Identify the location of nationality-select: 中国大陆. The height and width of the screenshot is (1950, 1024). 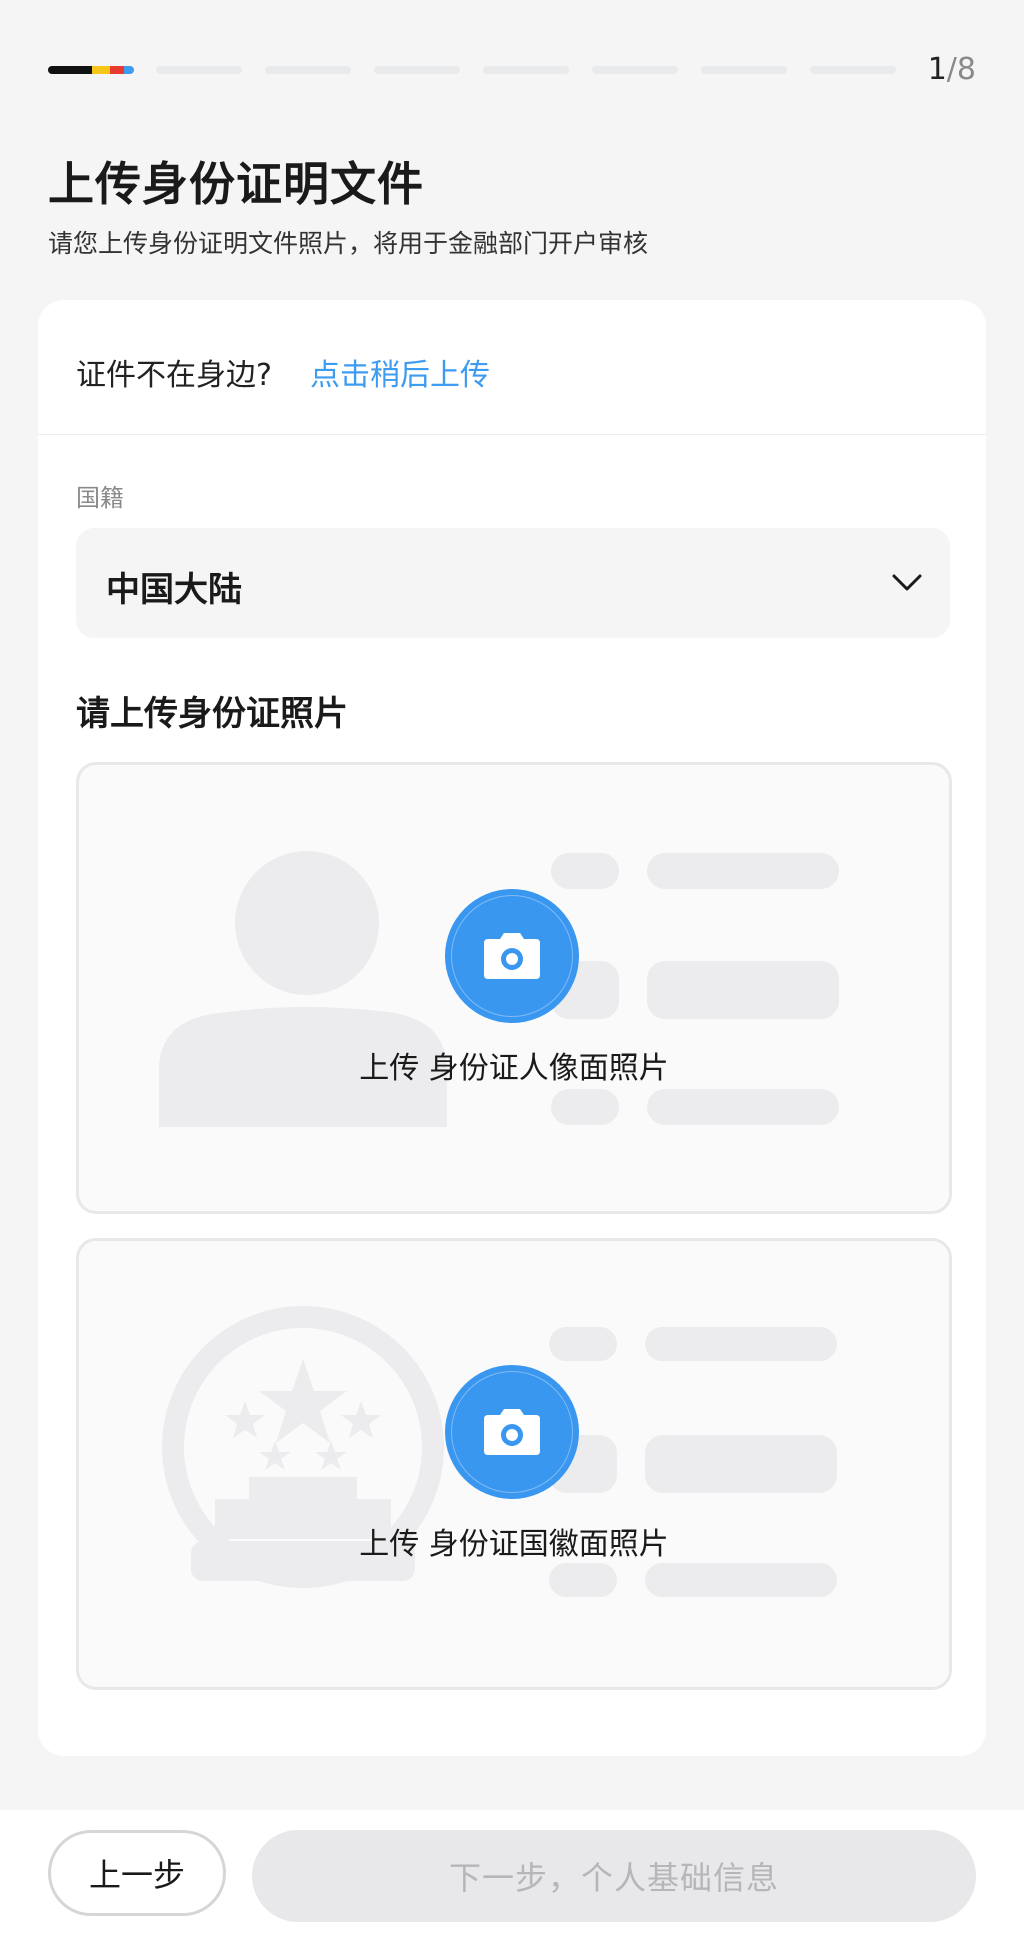
(513, 583).